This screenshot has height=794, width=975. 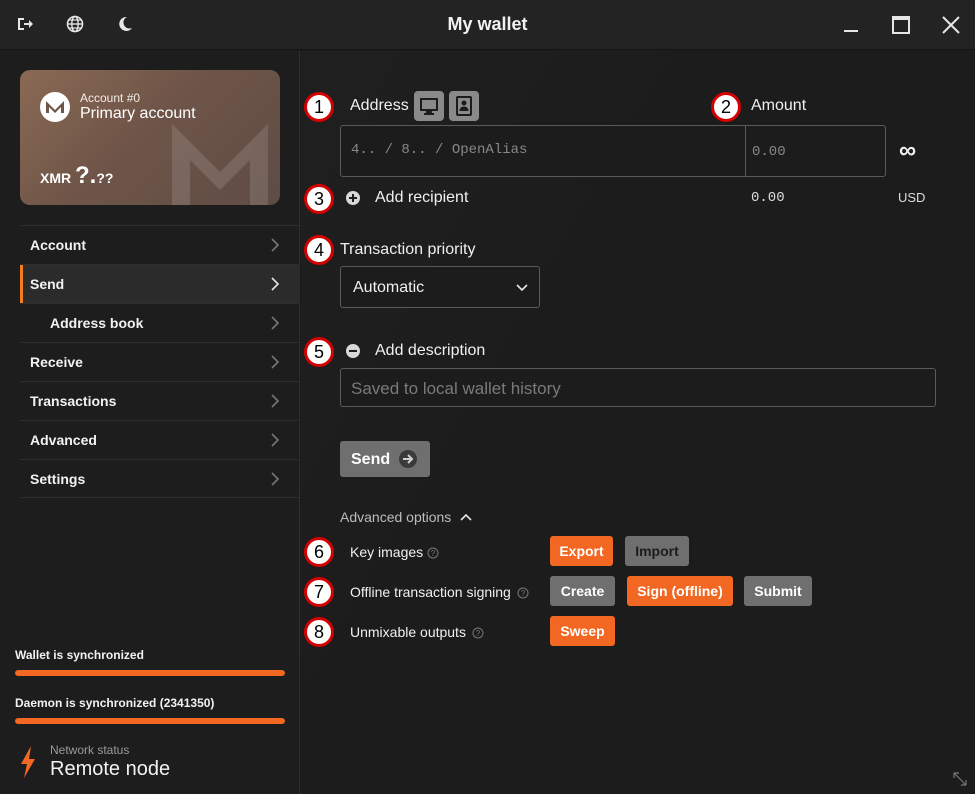 I want to click on sidebar-item-label: Advanced, so click(x=63, y=440).